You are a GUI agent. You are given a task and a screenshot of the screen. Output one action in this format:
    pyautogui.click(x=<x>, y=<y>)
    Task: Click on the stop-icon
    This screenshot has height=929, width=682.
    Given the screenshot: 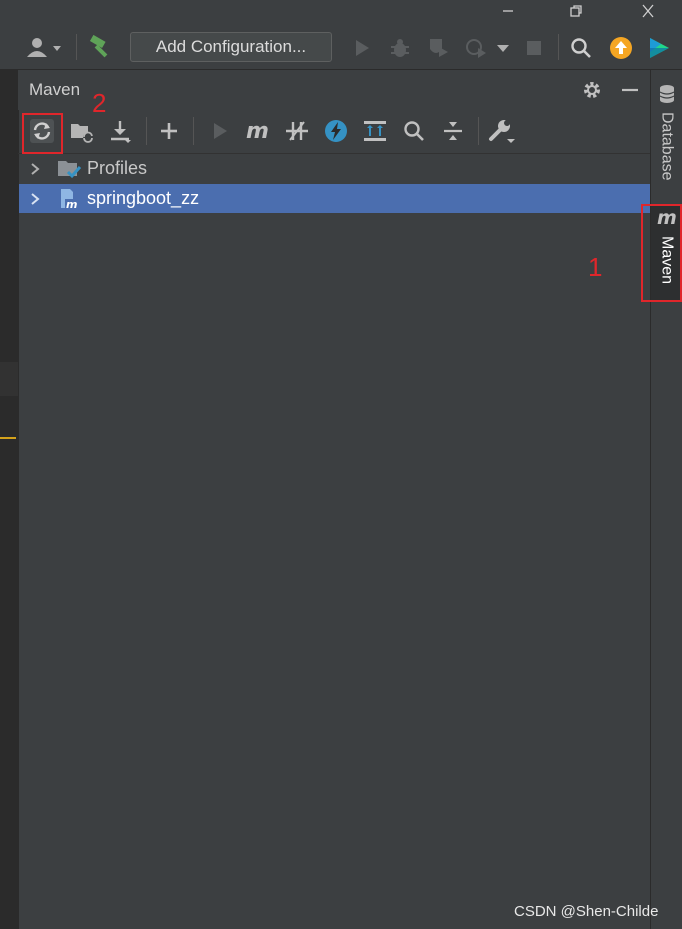 What is the action you would take?
    pyautogui.click(x=534, y=48)
    